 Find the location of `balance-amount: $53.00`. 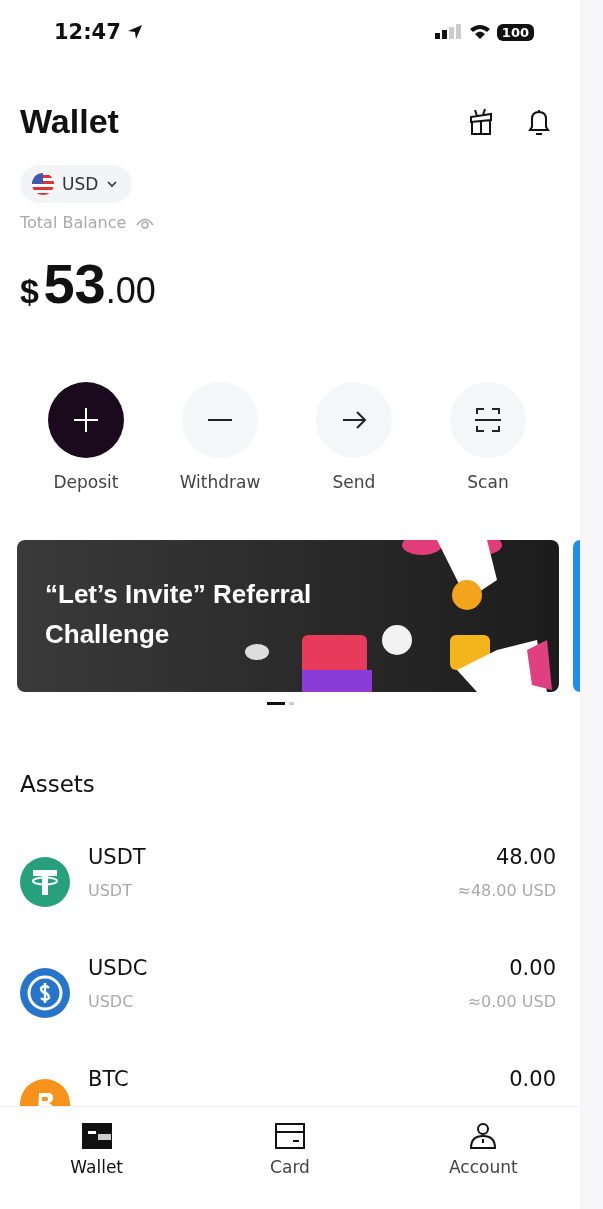

balance-amount: $53.00 is located at coordinates (88, 284).